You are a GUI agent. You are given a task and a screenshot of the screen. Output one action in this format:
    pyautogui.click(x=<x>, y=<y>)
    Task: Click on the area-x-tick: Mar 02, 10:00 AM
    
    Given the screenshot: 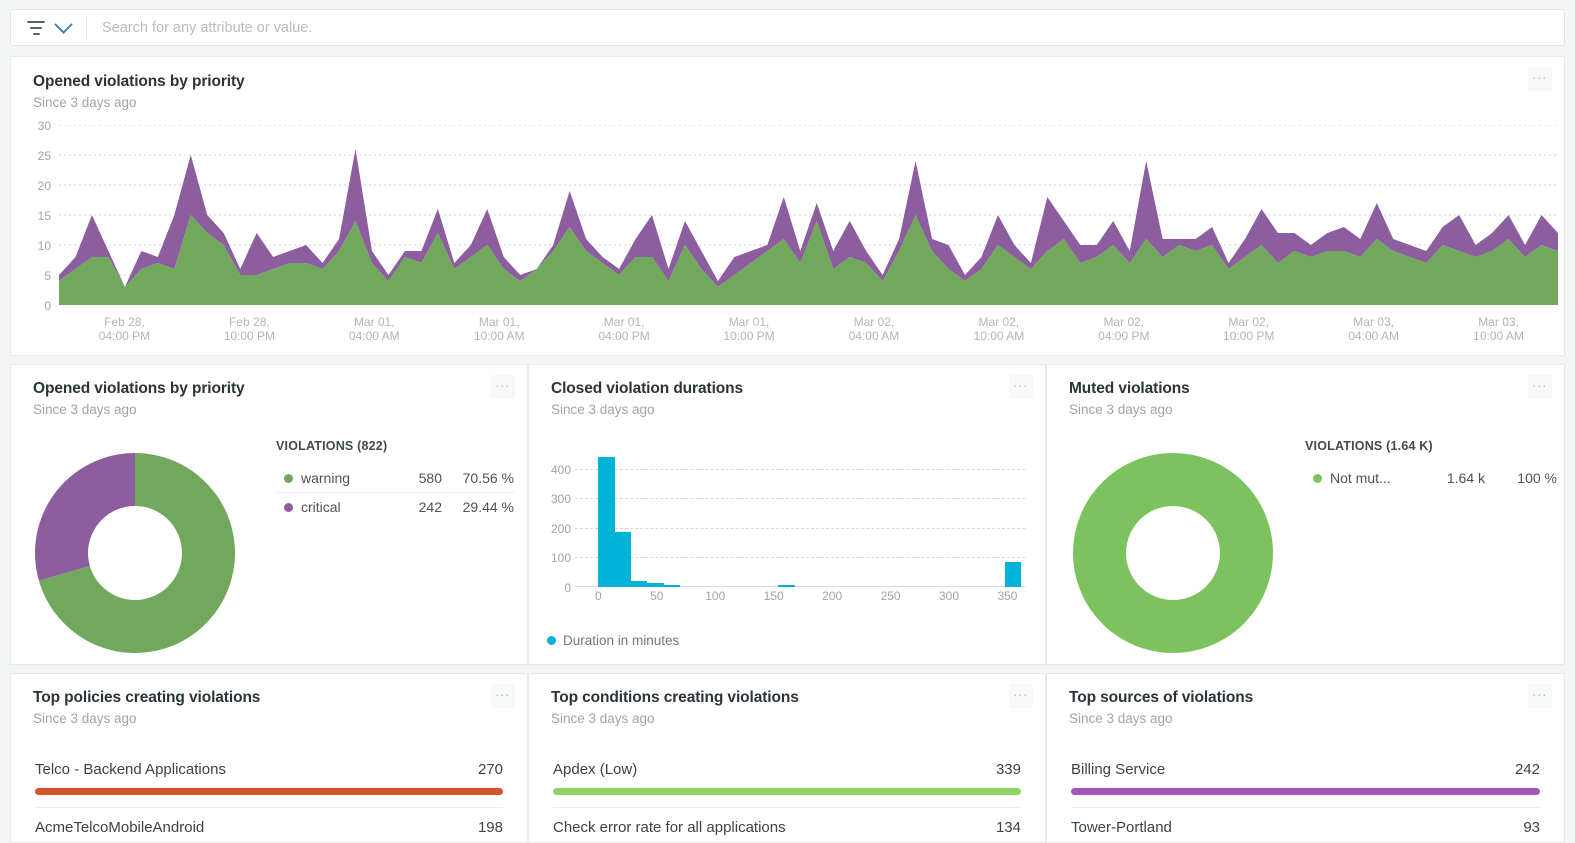 What is the action you would take?
    pyautogui.click(x=999, y=329)
    